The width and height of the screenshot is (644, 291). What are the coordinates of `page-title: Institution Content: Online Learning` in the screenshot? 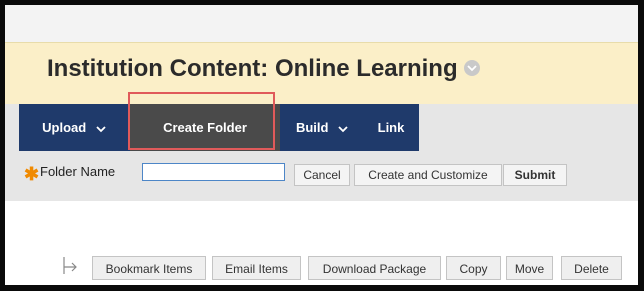 It's located at (263, 69).